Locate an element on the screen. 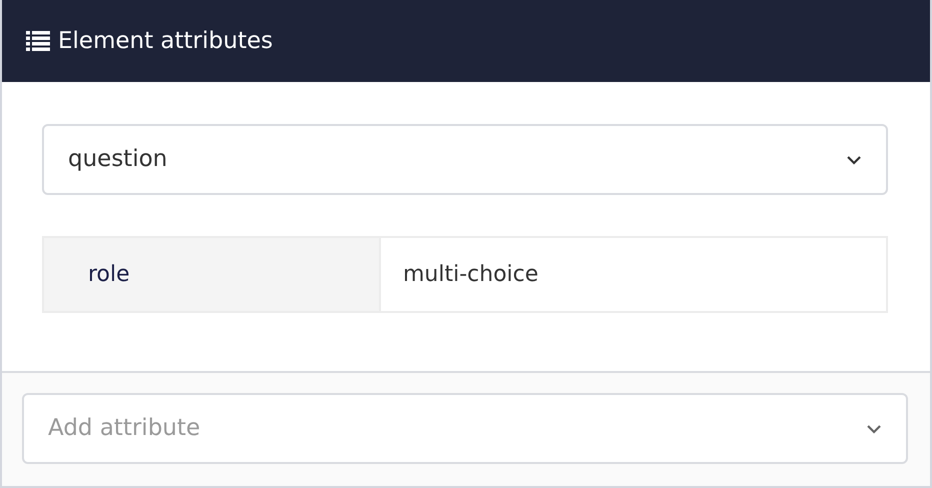 This screenshot has width=932, height=488. panel-title: Element attributes is located at coordinates (165, 41).